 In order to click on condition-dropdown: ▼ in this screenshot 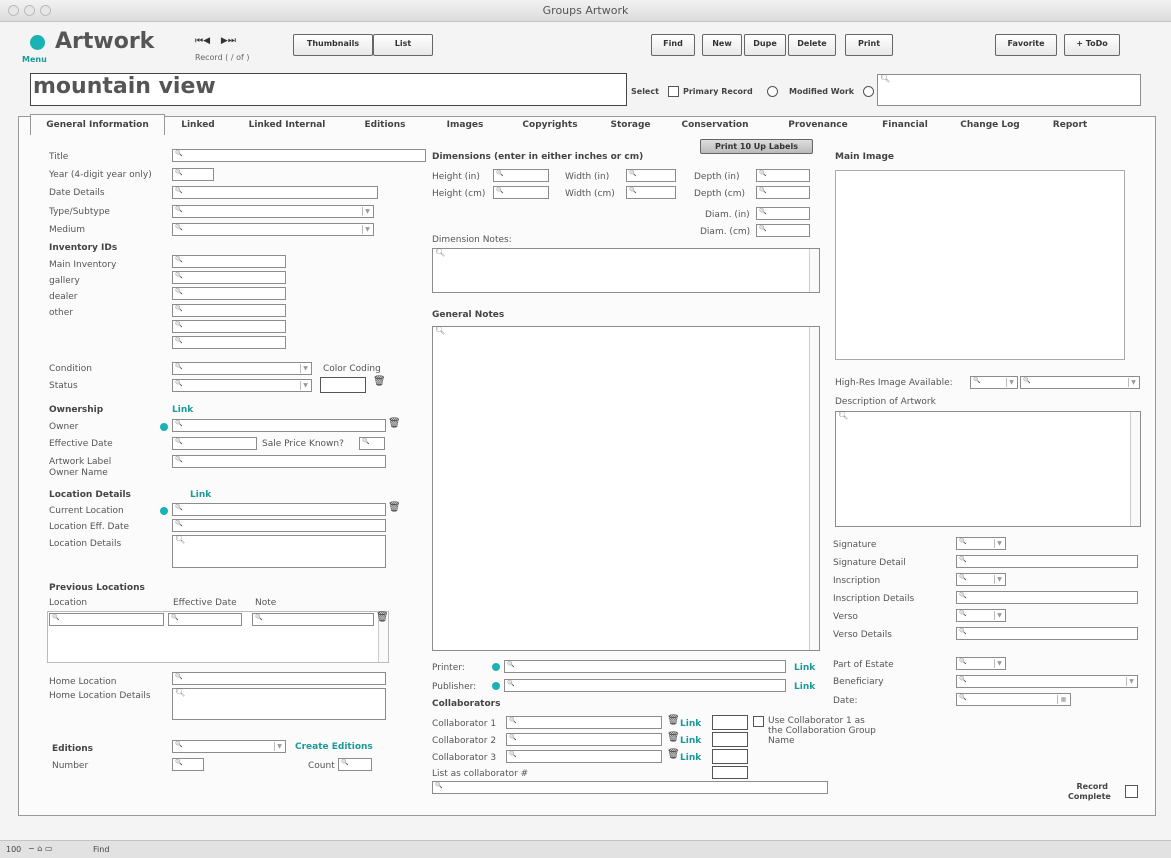, I will do `click(242, 368)`.